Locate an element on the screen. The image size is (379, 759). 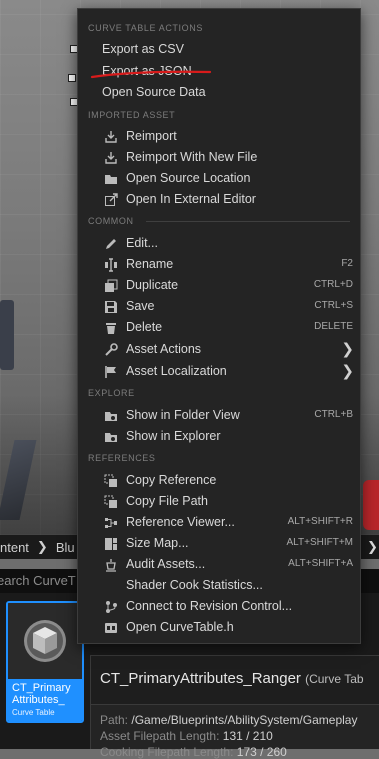
menu-item-copy-reference: Copy Reference is located at coordinates (219, 480).